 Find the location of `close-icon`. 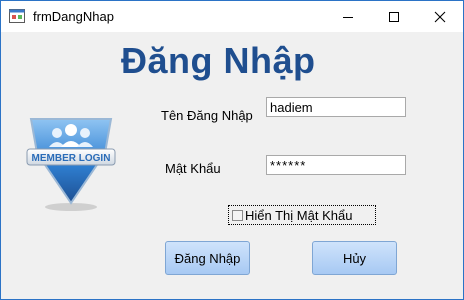

close-icon is located at coordinates (440, 16).